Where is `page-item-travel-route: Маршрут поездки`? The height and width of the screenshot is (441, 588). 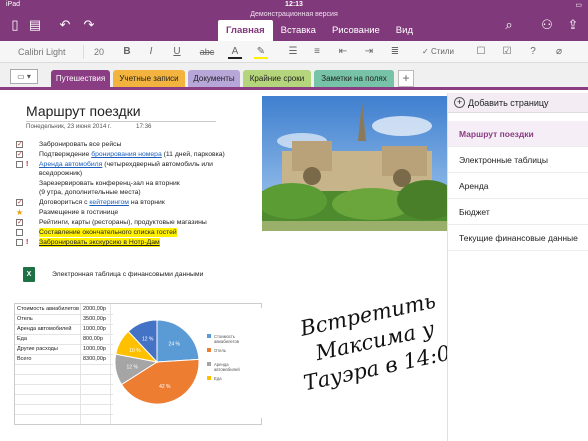
page-item-travel-route: Маршрут поездки is located at coordinates (518, 134).